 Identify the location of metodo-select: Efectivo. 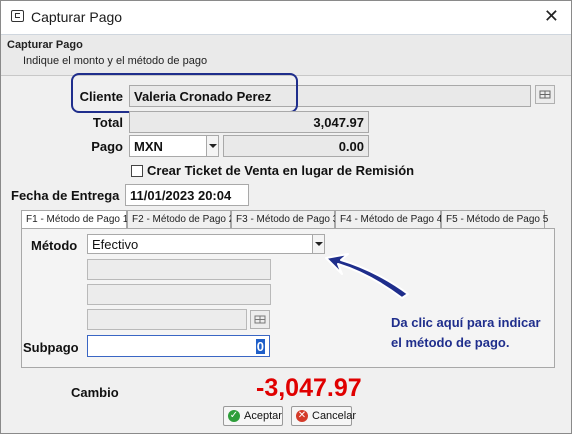
(206, 244).